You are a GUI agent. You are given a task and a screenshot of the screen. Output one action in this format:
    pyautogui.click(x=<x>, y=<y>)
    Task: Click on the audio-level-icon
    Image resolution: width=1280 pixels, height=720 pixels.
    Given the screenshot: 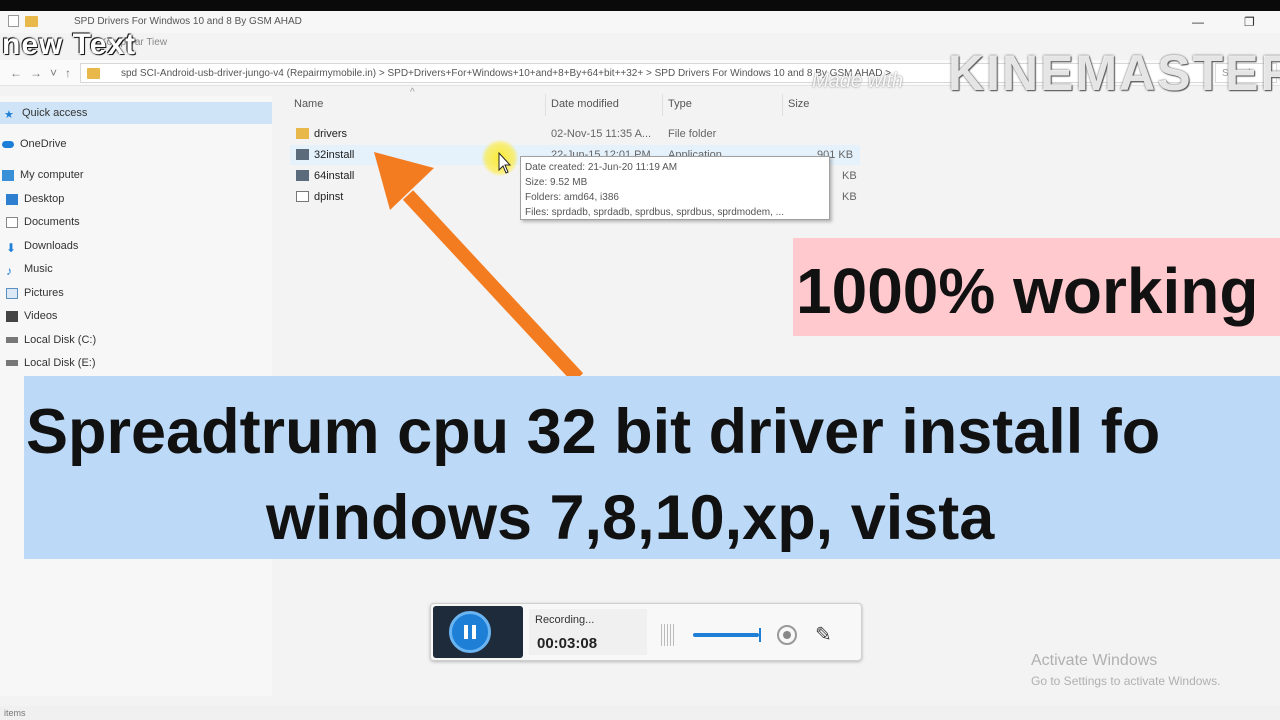 What is the action you would take?
    pyautogui.click(x=668, y=634)
    